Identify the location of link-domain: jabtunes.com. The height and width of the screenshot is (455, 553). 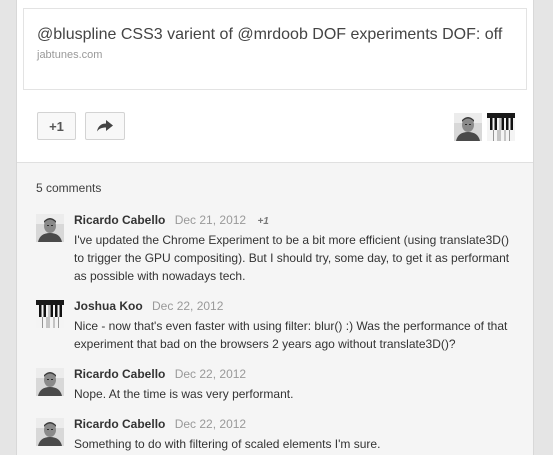
(70, 55).